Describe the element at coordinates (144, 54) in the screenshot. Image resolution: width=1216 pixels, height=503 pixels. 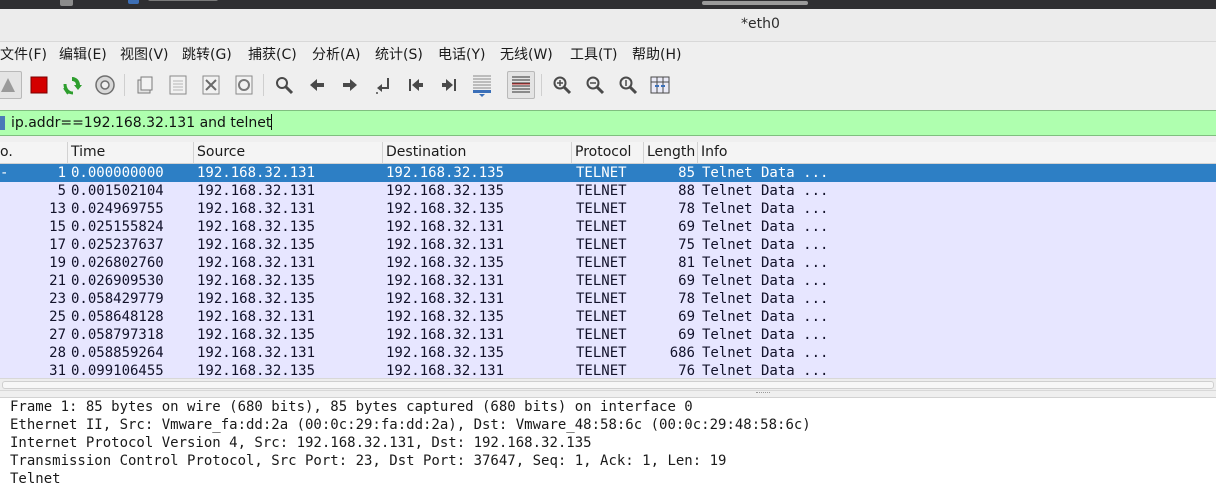
I see `menu-view: 视图(V)` at that location.